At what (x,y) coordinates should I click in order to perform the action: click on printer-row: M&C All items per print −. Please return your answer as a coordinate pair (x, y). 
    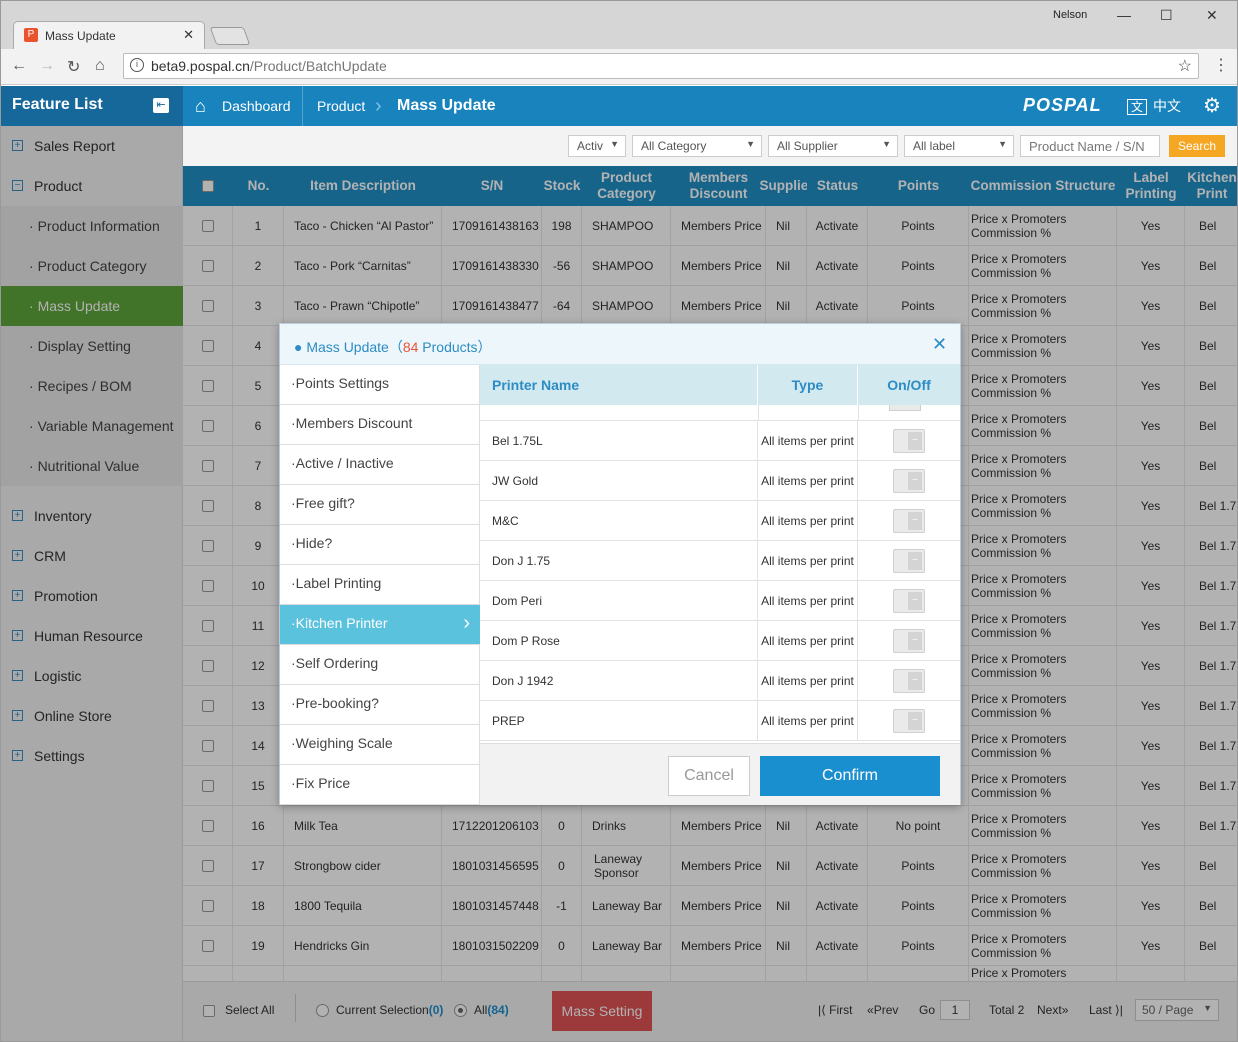
    Looking at the image, I should click on (720, 521).